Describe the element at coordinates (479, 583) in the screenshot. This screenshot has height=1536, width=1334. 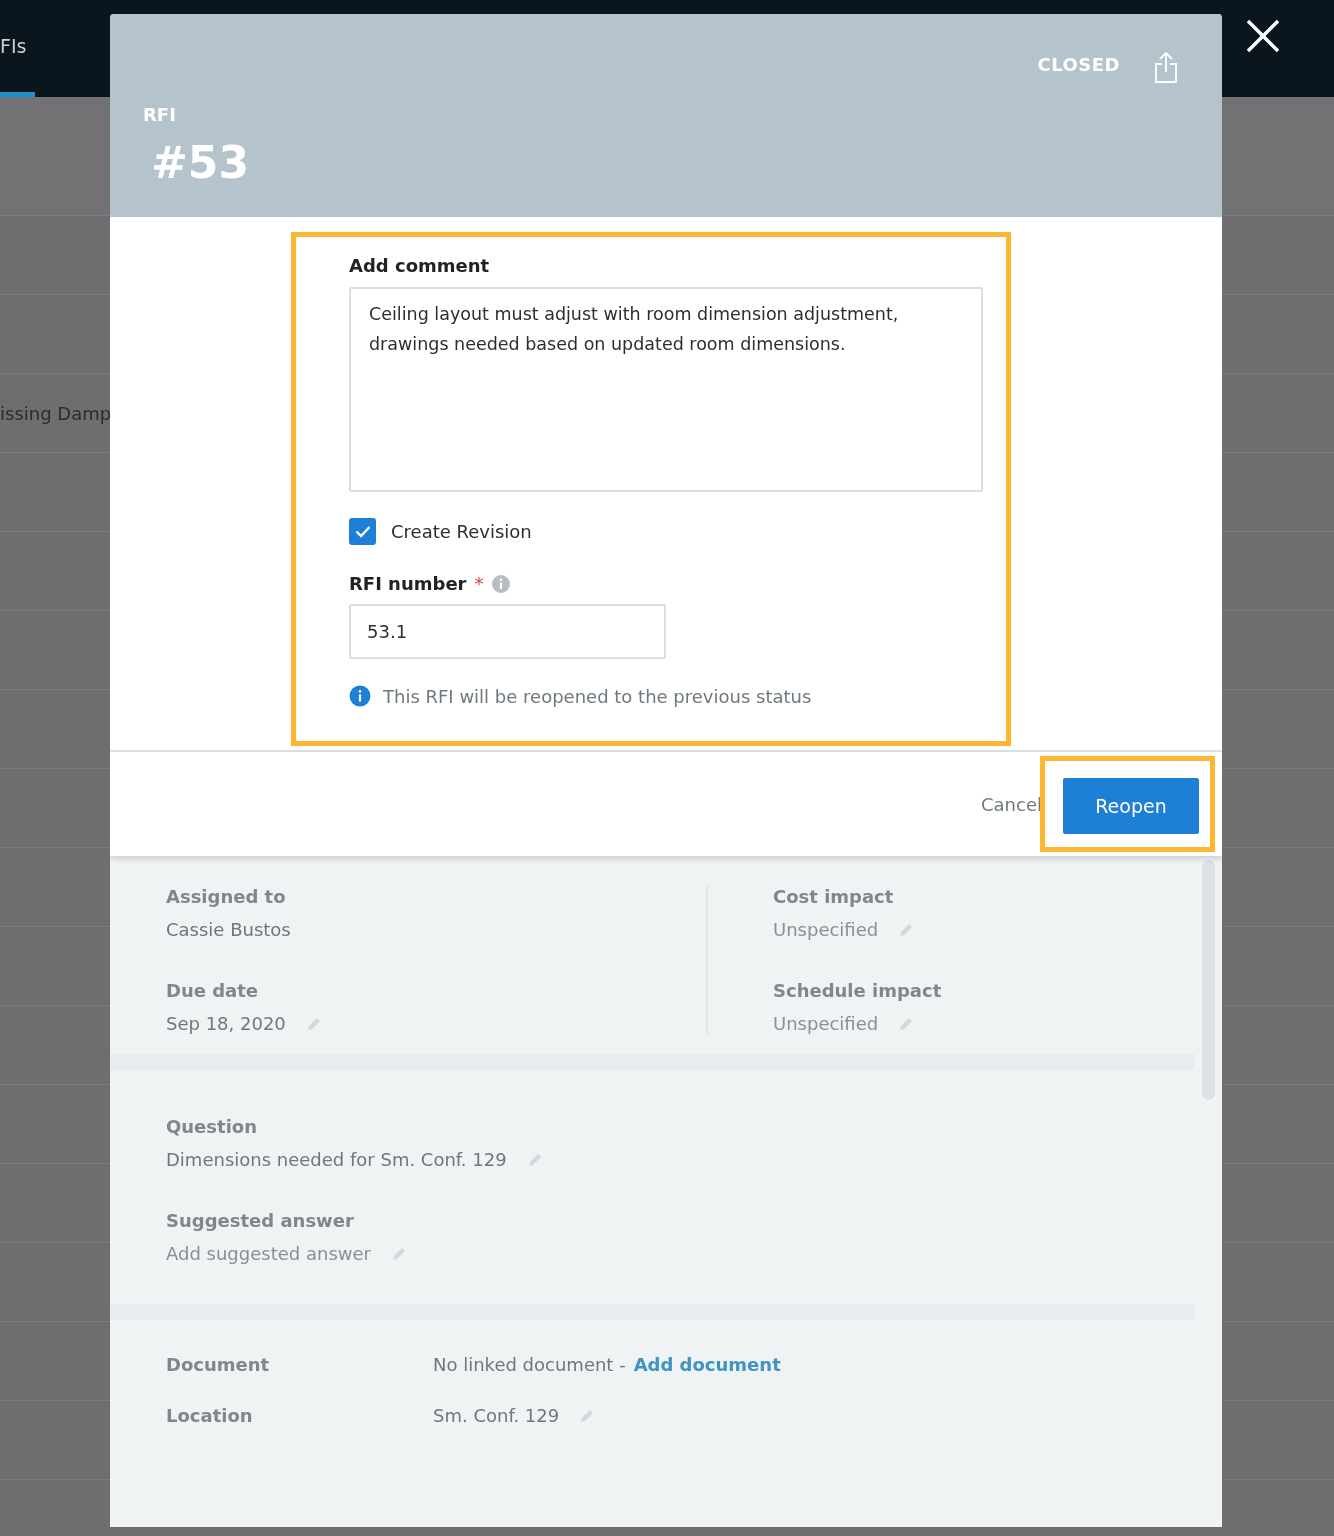
I see `required-mark: *` at that location.